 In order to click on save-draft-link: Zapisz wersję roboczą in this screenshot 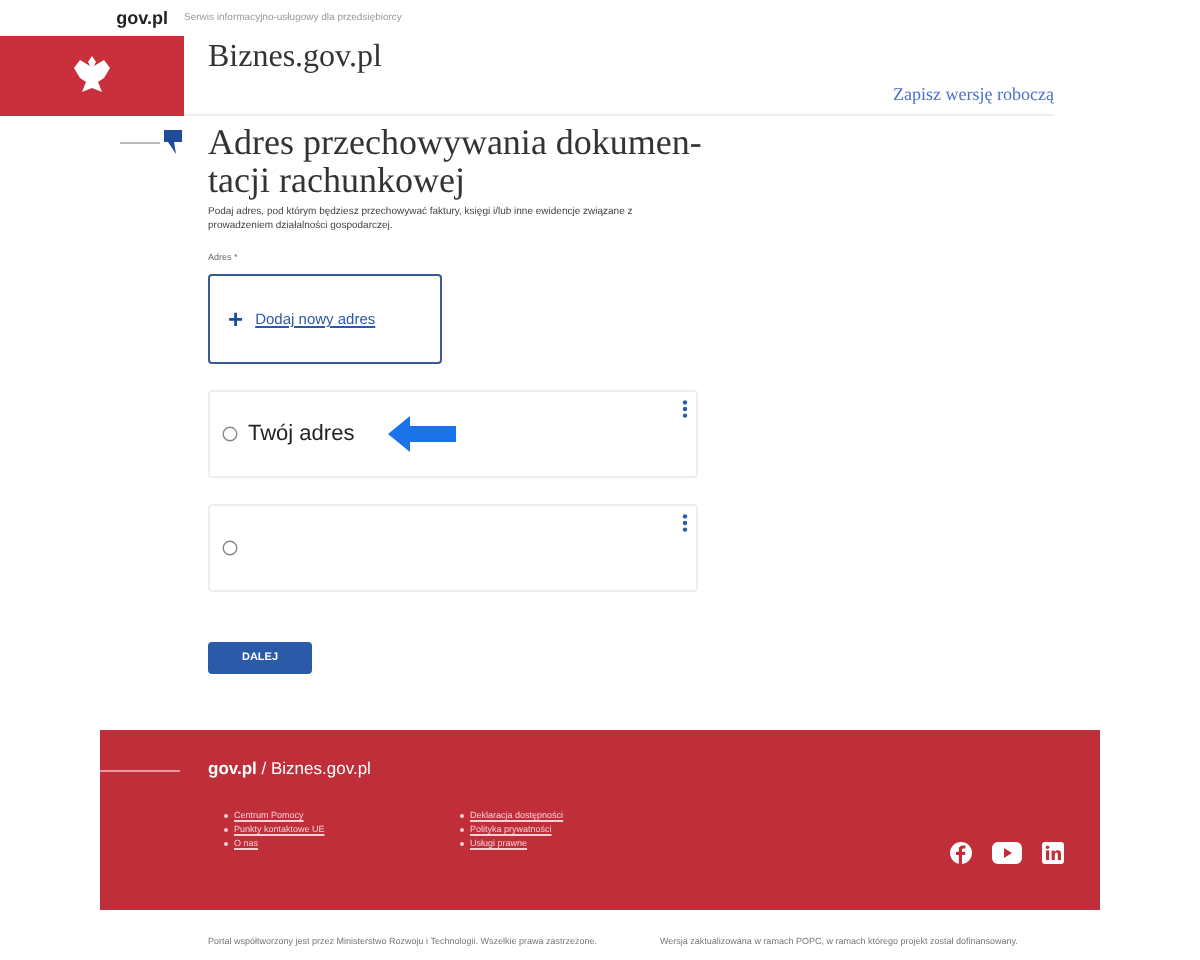, I will do `click(973, 94)`.